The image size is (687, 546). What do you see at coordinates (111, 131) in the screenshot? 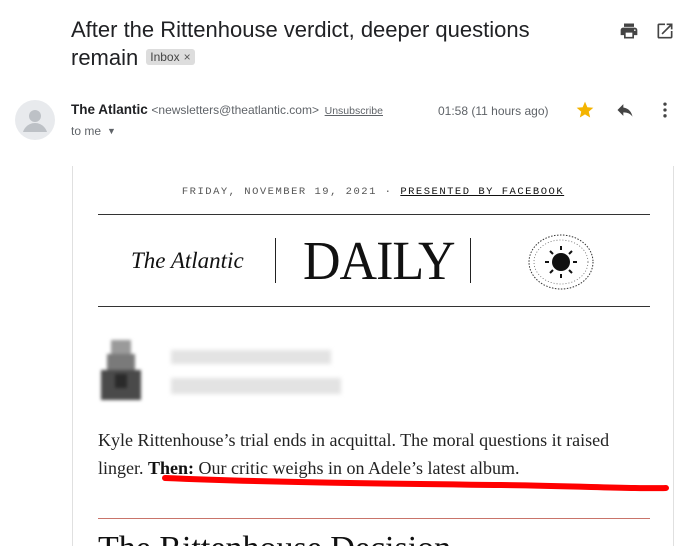
I see `caret-down-icon: ▼` at bounding box center [111, 131].